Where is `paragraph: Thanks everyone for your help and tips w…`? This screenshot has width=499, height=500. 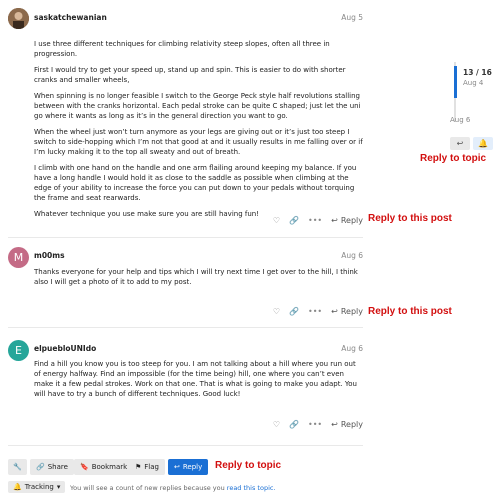 paragraph: Thanks everyone for your help and tips w… is located at coordinates (196, 277).